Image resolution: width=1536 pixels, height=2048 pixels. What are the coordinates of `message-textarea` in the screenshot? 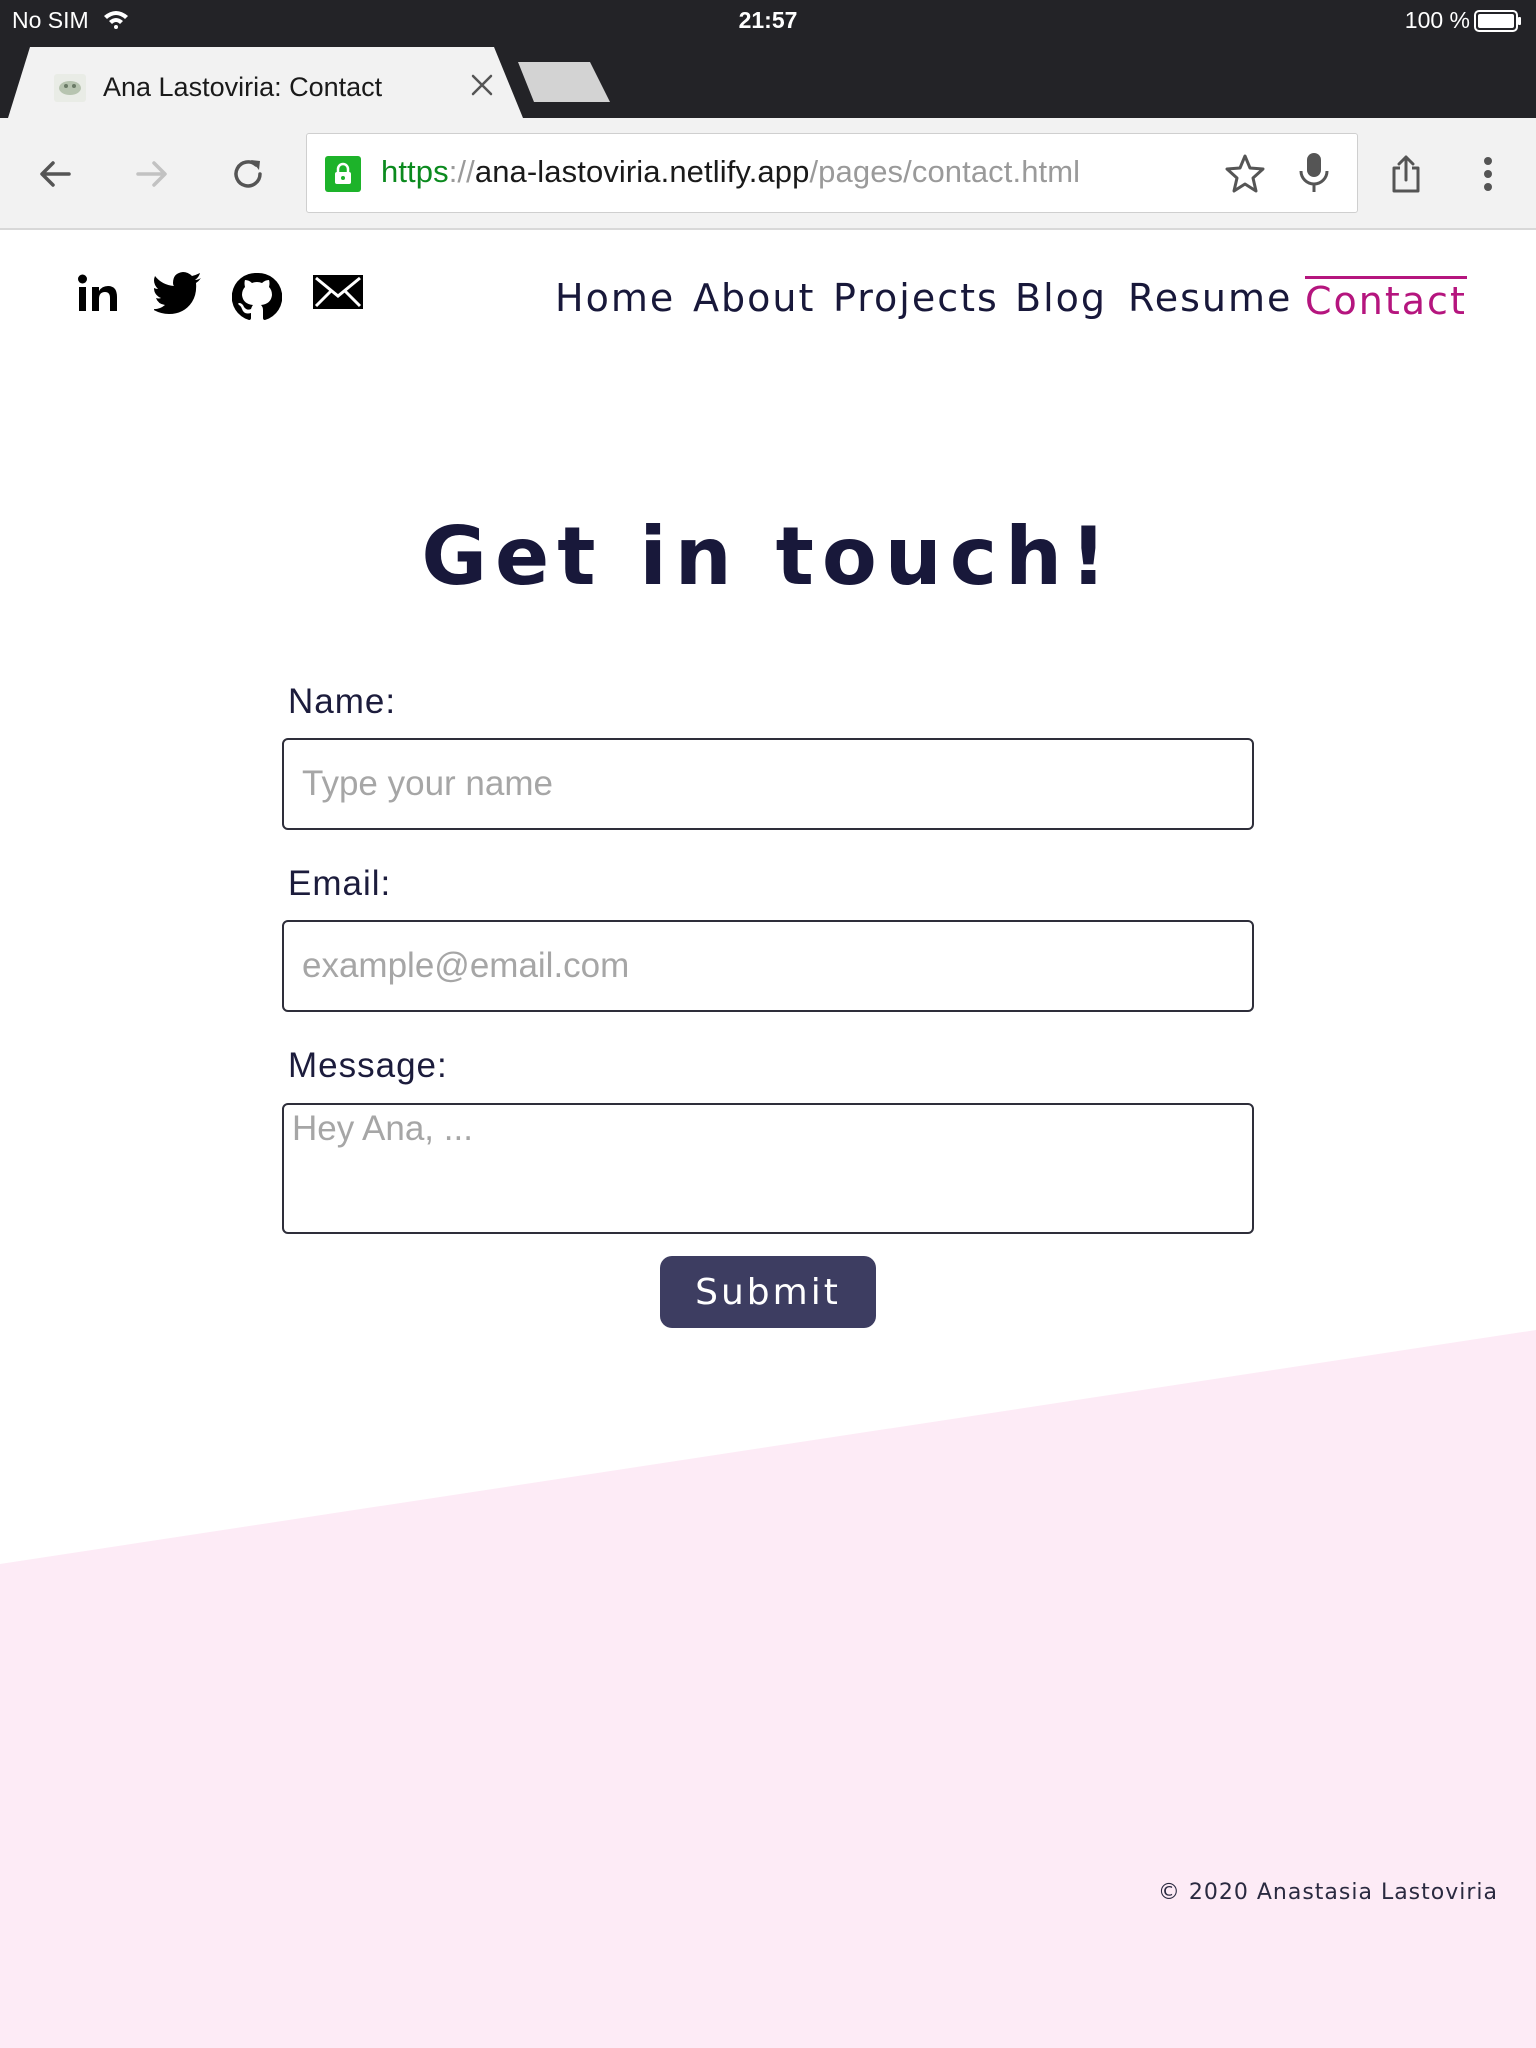 It's located at (768, 1168).